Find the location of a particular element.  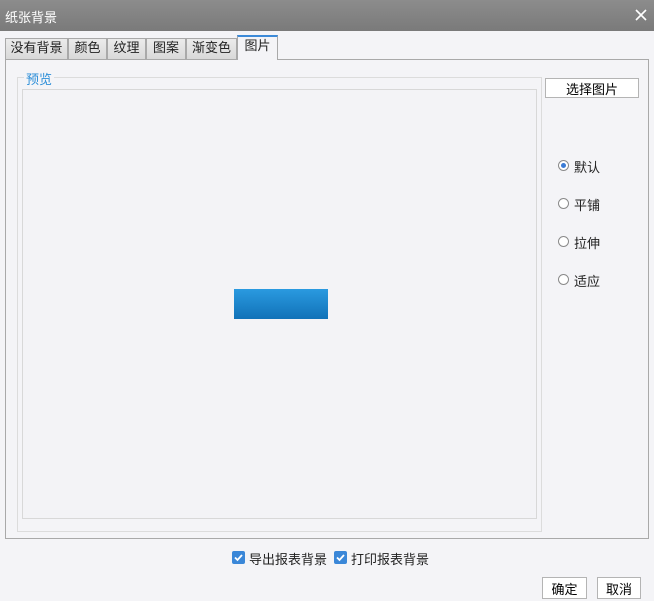

radio-label-stretch: 拉伸 is located at coordinates (587, 244).